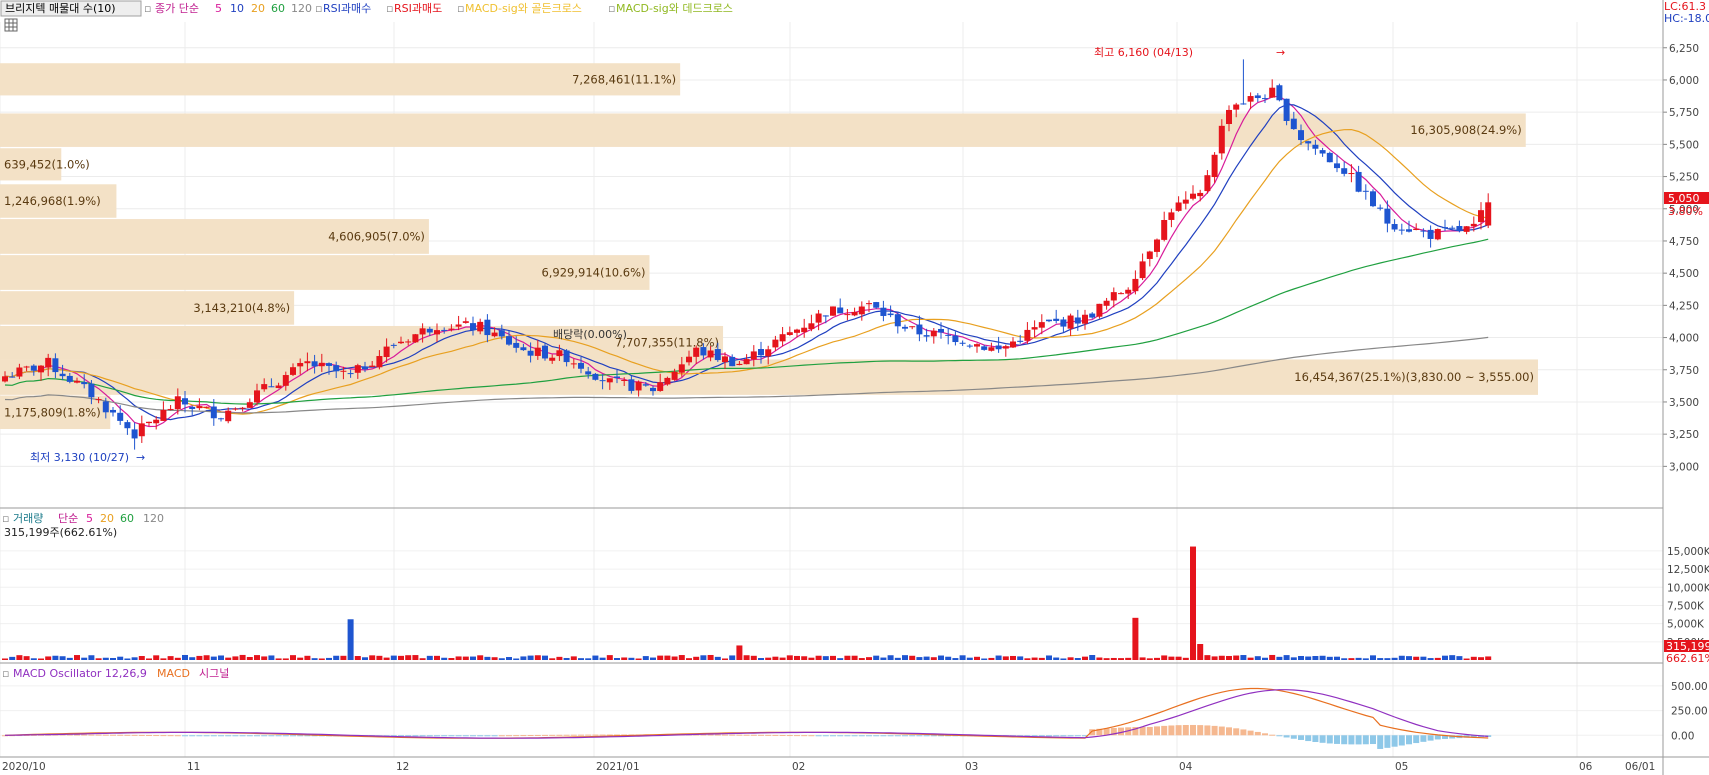 This screenshot has height=775, width=1709. Describe the element at coordinates (593, 273) in the screenshot. I see `volume-profile-label: 6,929,914(10.6%)` at that location.